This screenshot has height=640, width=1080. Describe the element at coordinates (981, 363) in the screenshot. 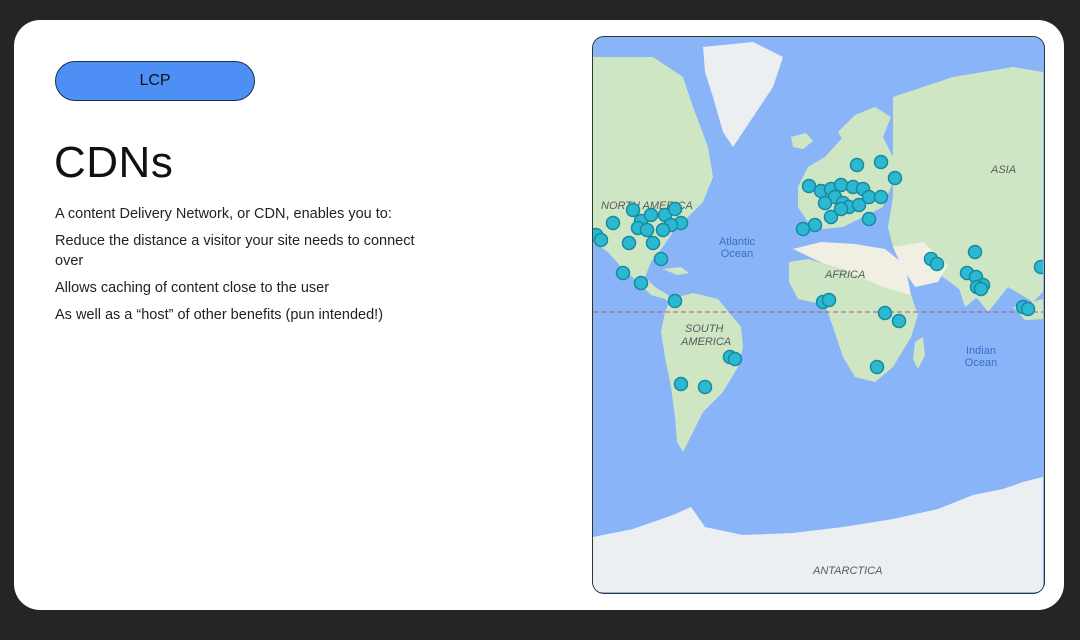

I see `label-indian-ocean: Ocean` at that location.